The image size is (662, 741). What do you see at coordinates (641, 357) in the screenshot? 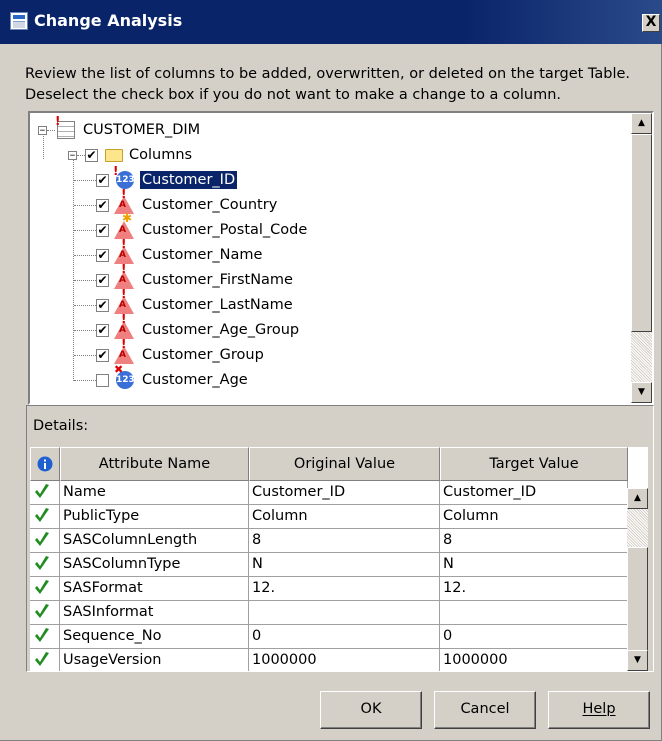
I see `scroll-track` at bounding box center [641, 357].